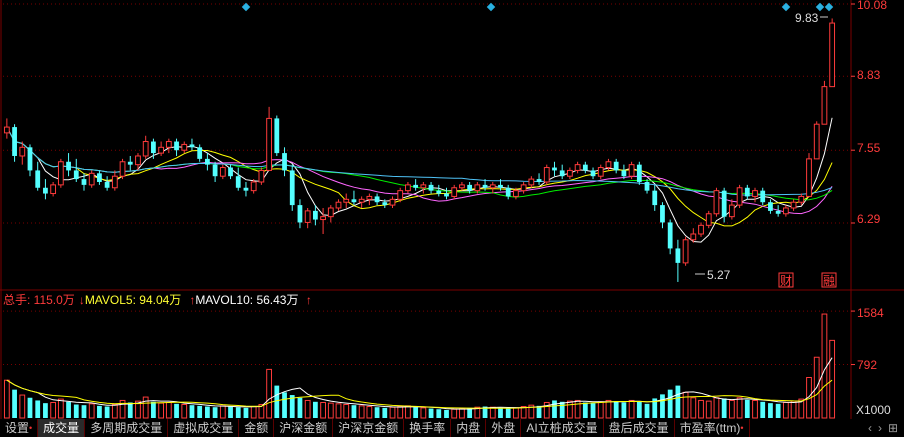 This screenshot has width=904, height=437. Describe the element at coordinates (369, 428) in the screenshot. I see `tab-hsj-amount: 沪深京金额` at that location.